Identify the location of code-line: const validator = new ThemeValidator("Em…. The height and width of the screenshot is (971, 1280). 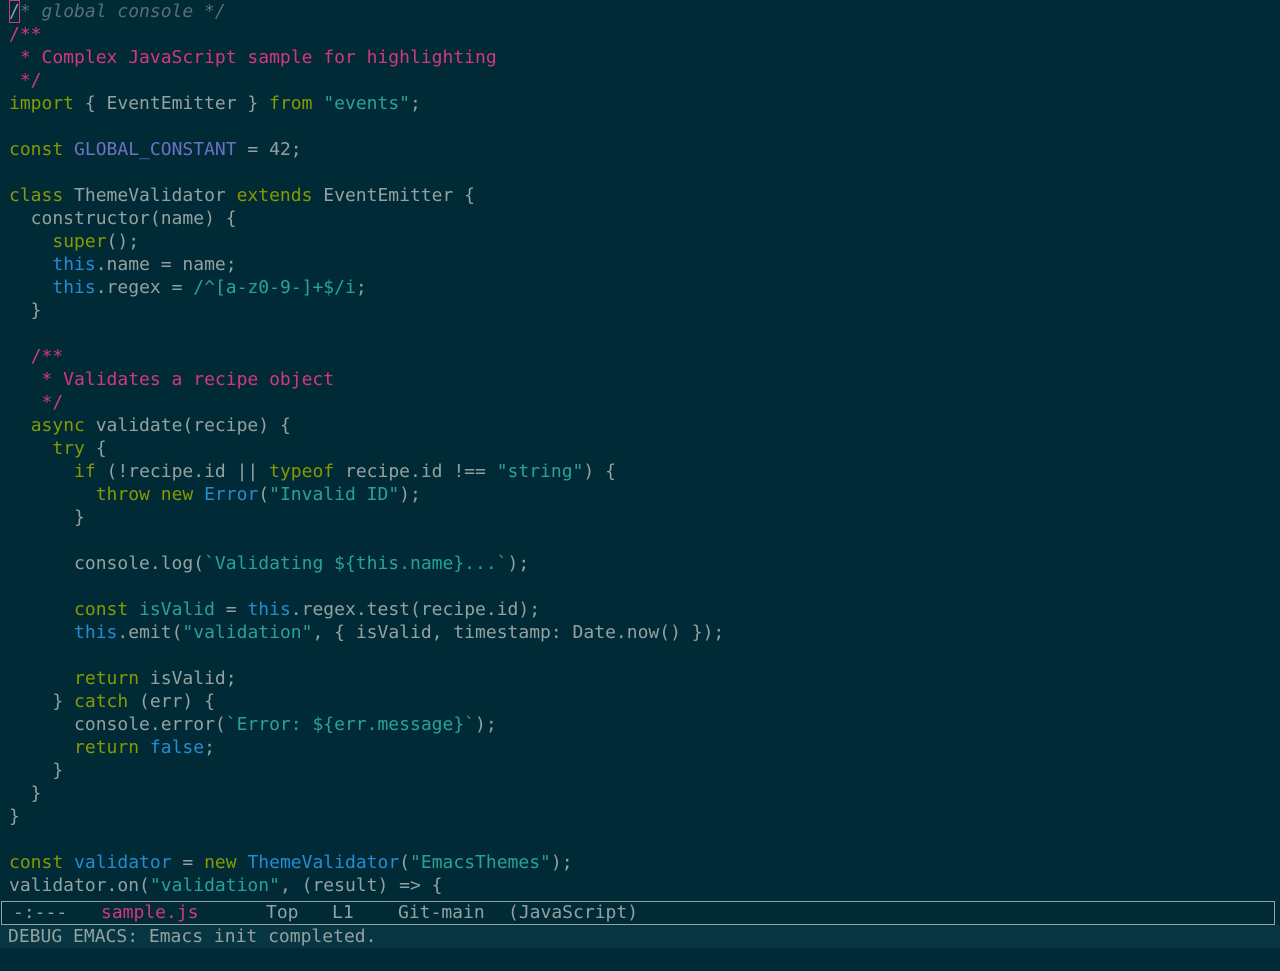
(291, 862).